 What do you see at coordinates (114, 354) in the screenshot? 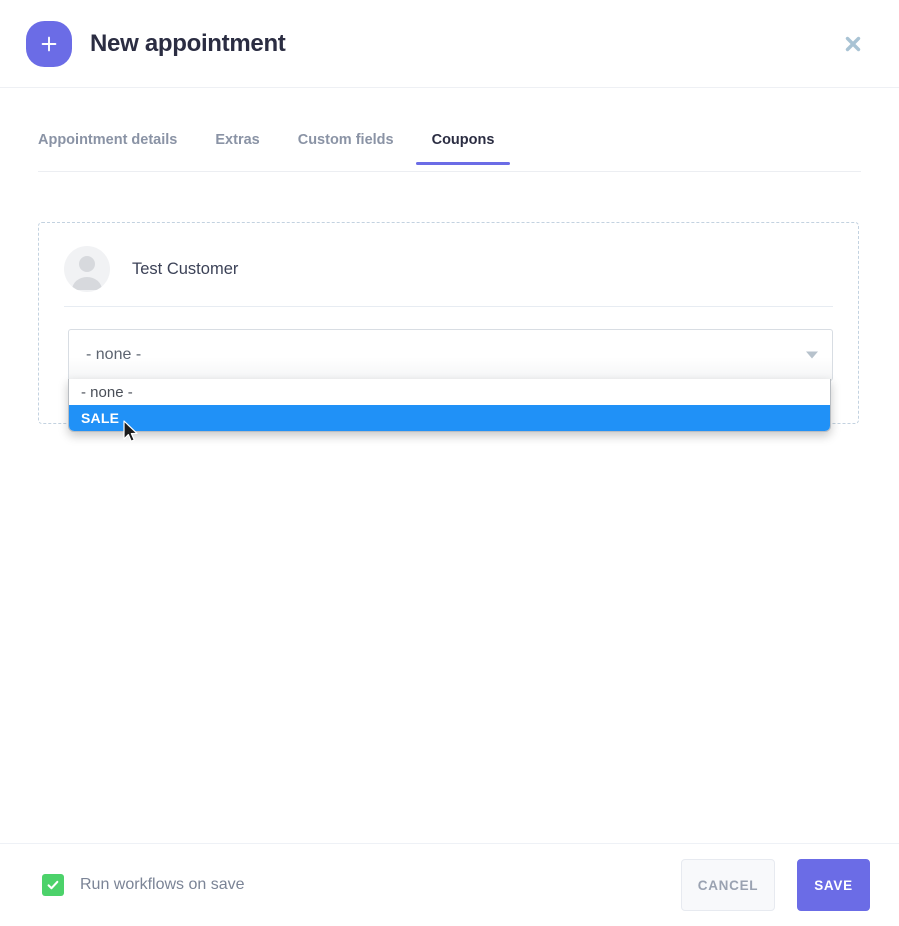
I see `coupon-select-value: - none -` at bounding box center [114, 354].